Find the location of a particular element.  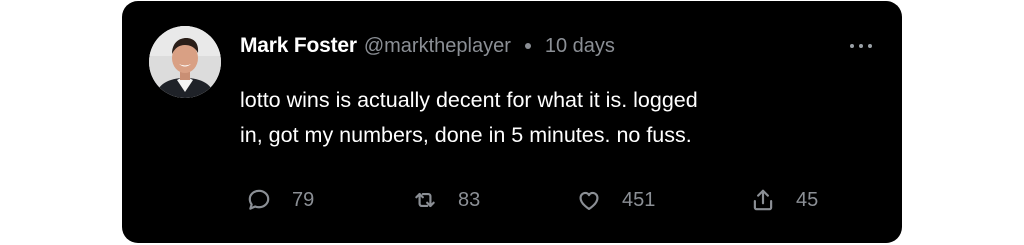

avatar is located at coordinates (185, 62).